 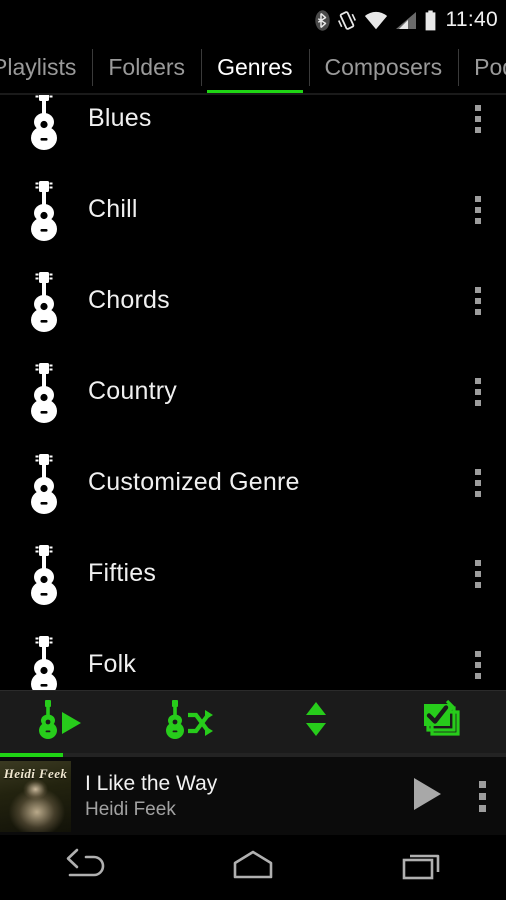 I want to click on guitar-play-icon, so click(x=63, y=721).